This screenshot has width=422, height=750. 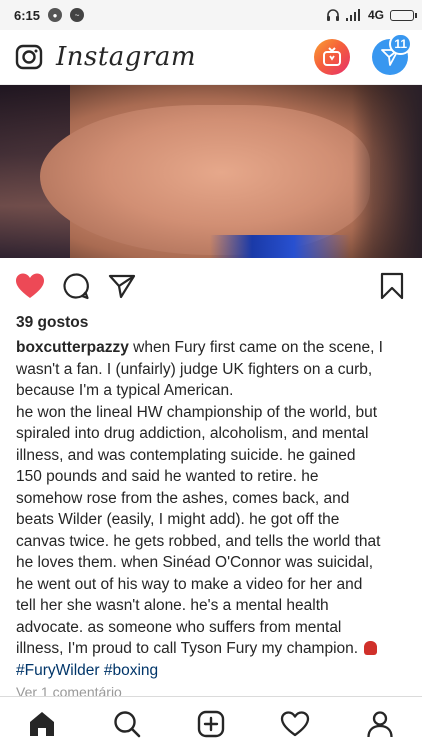 I want to click on nav-search, so click(x=127, y=724).